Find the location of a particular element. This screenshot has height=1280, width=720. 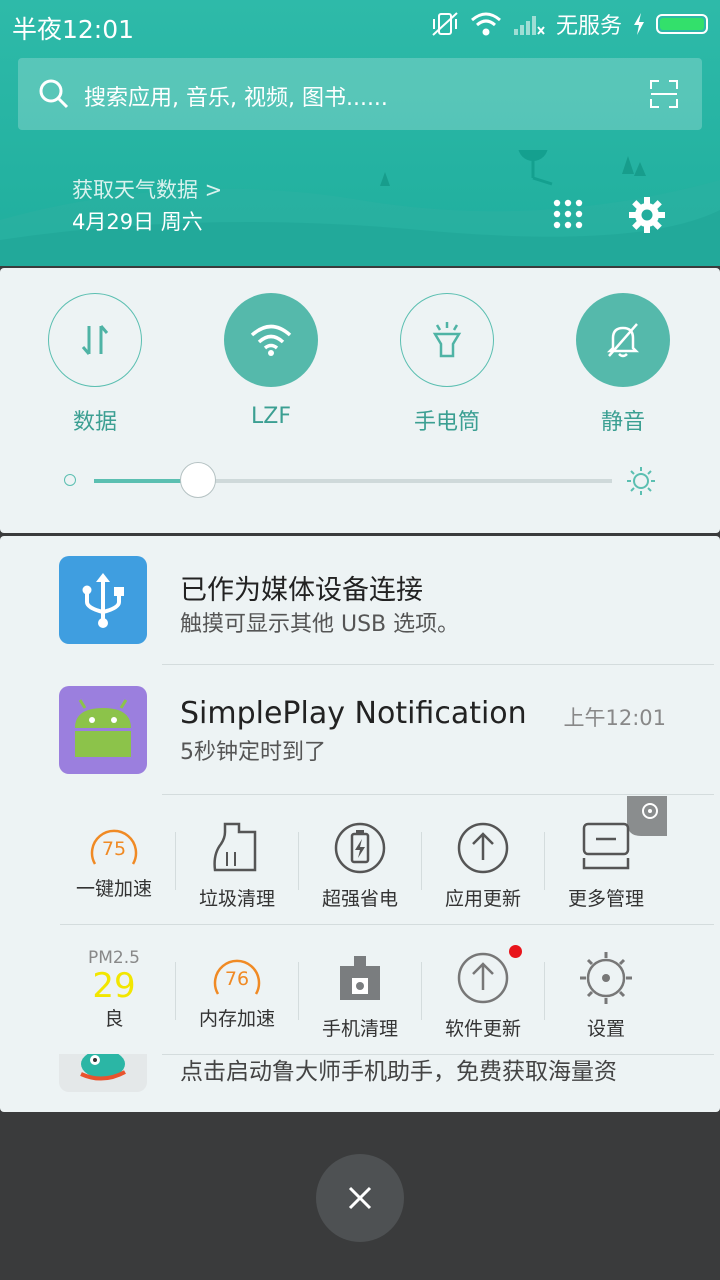

toggle-data is located at coordinates (95, 340).